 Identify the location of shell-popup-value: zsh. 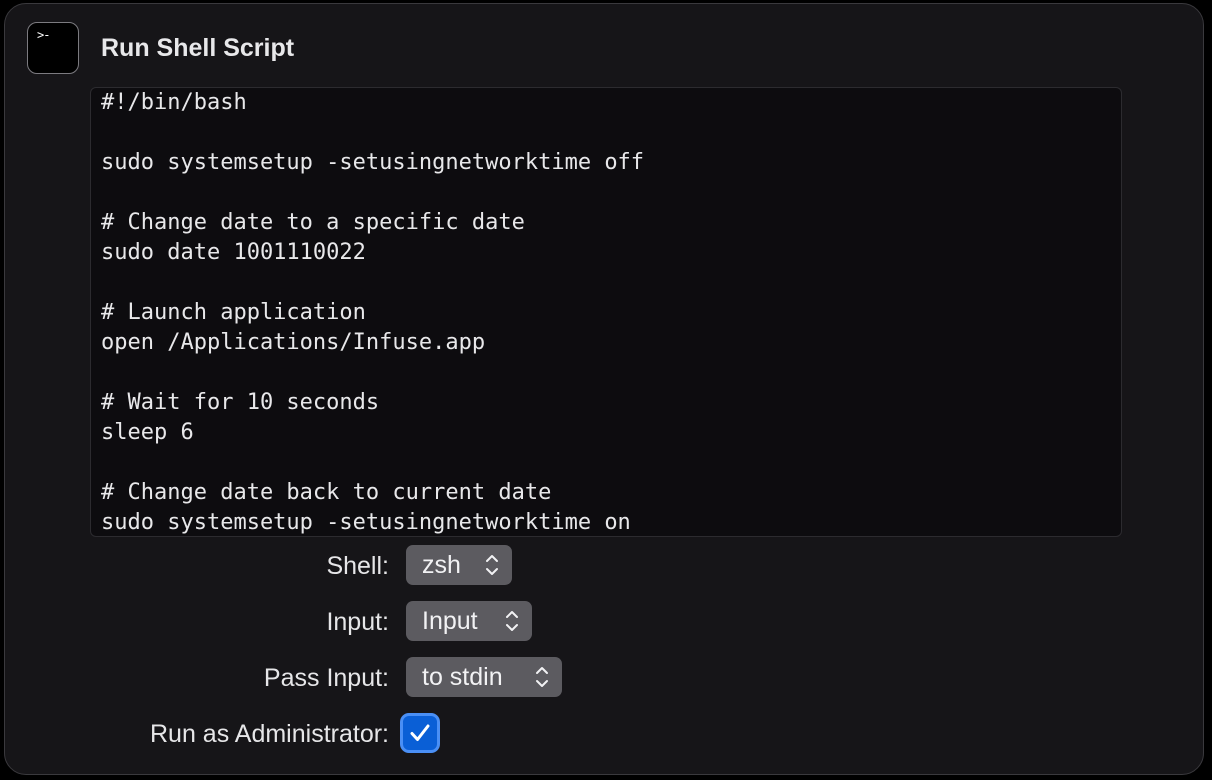
(441, 565).